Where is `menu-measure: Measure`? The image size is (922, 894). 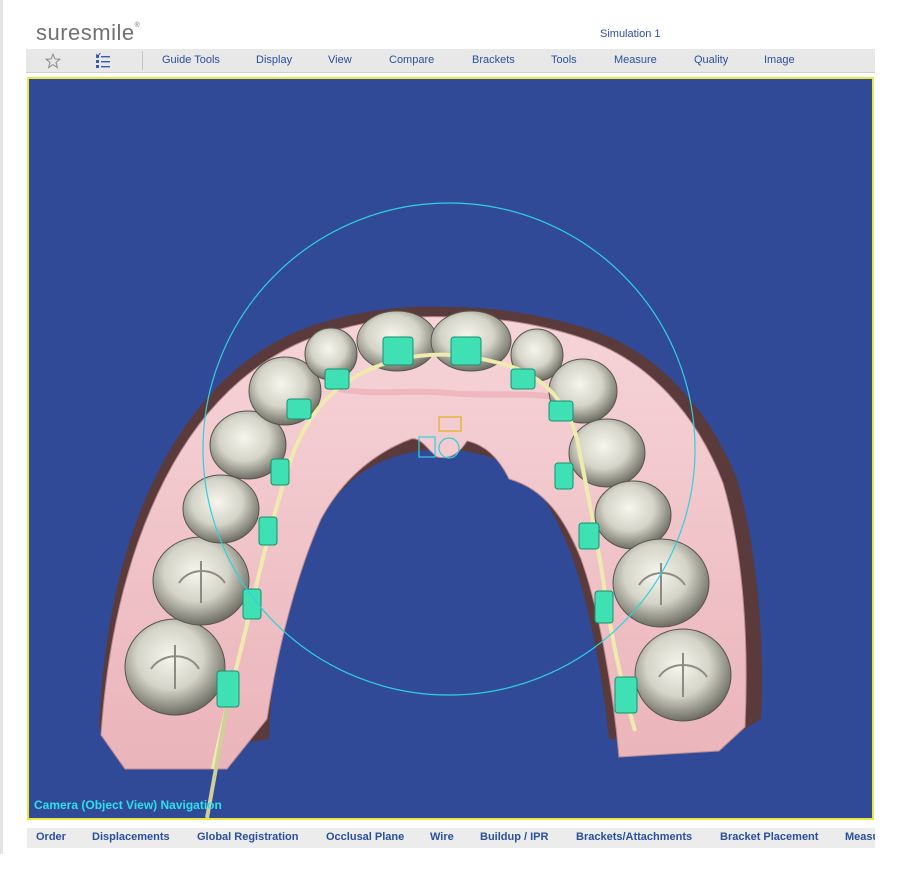
menu-measure: Measure is located at coordinates (635, 60).